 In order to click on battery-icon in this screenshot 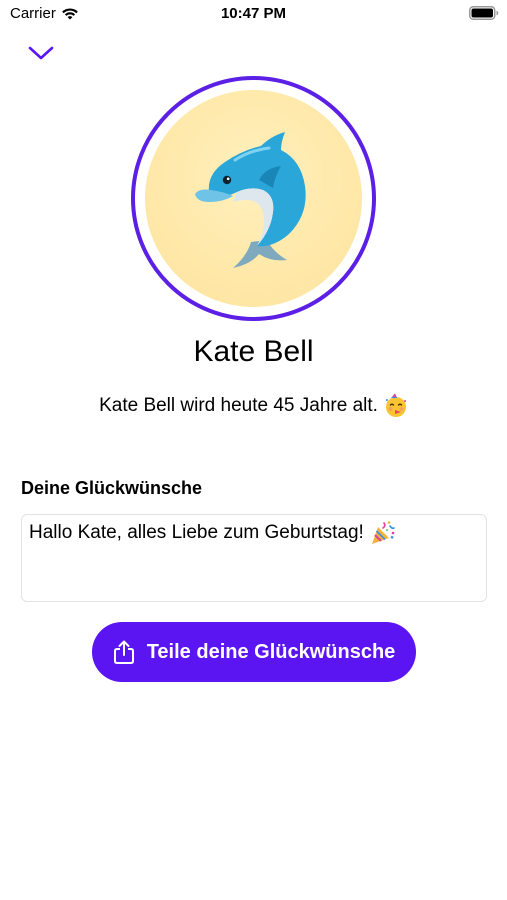, I will do `click(484, 13)`.